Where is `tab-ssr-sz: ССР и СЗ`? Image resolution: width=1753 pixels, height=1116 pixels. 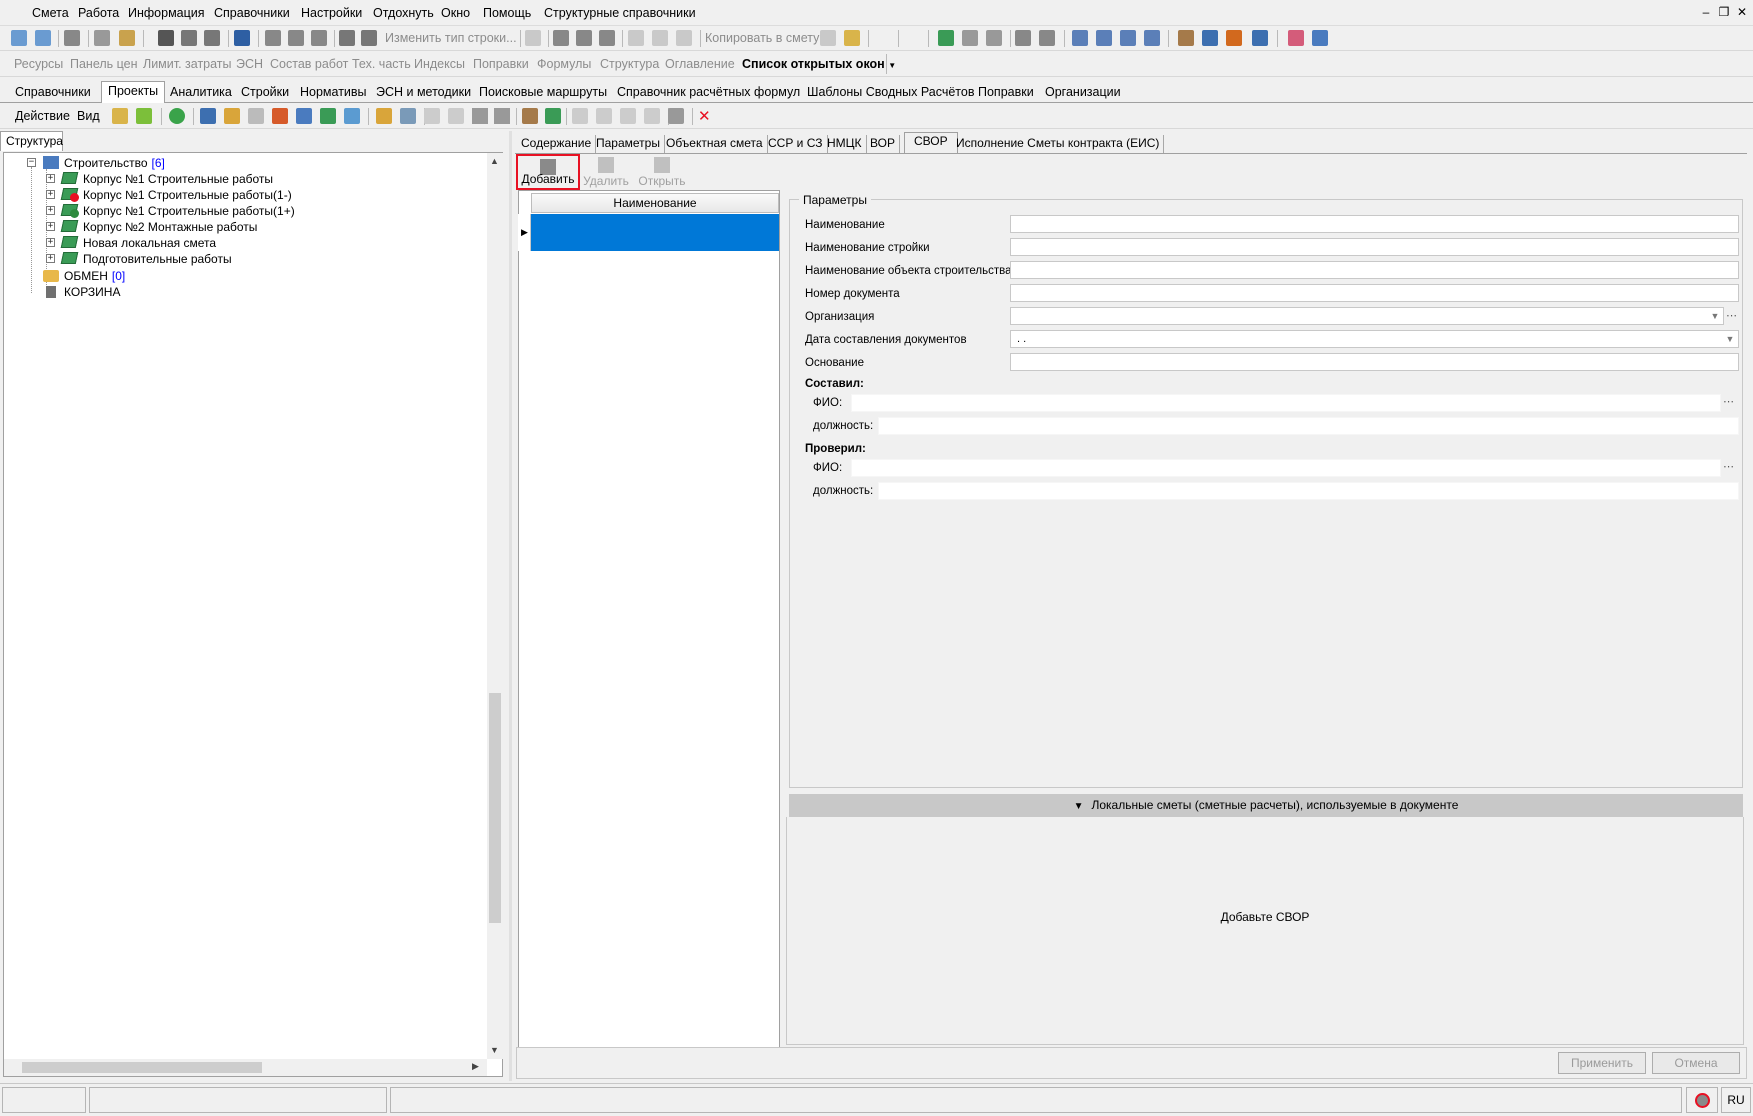 tab-ssr-sz: ССР и СЗ is located at coordinates (796, 144).